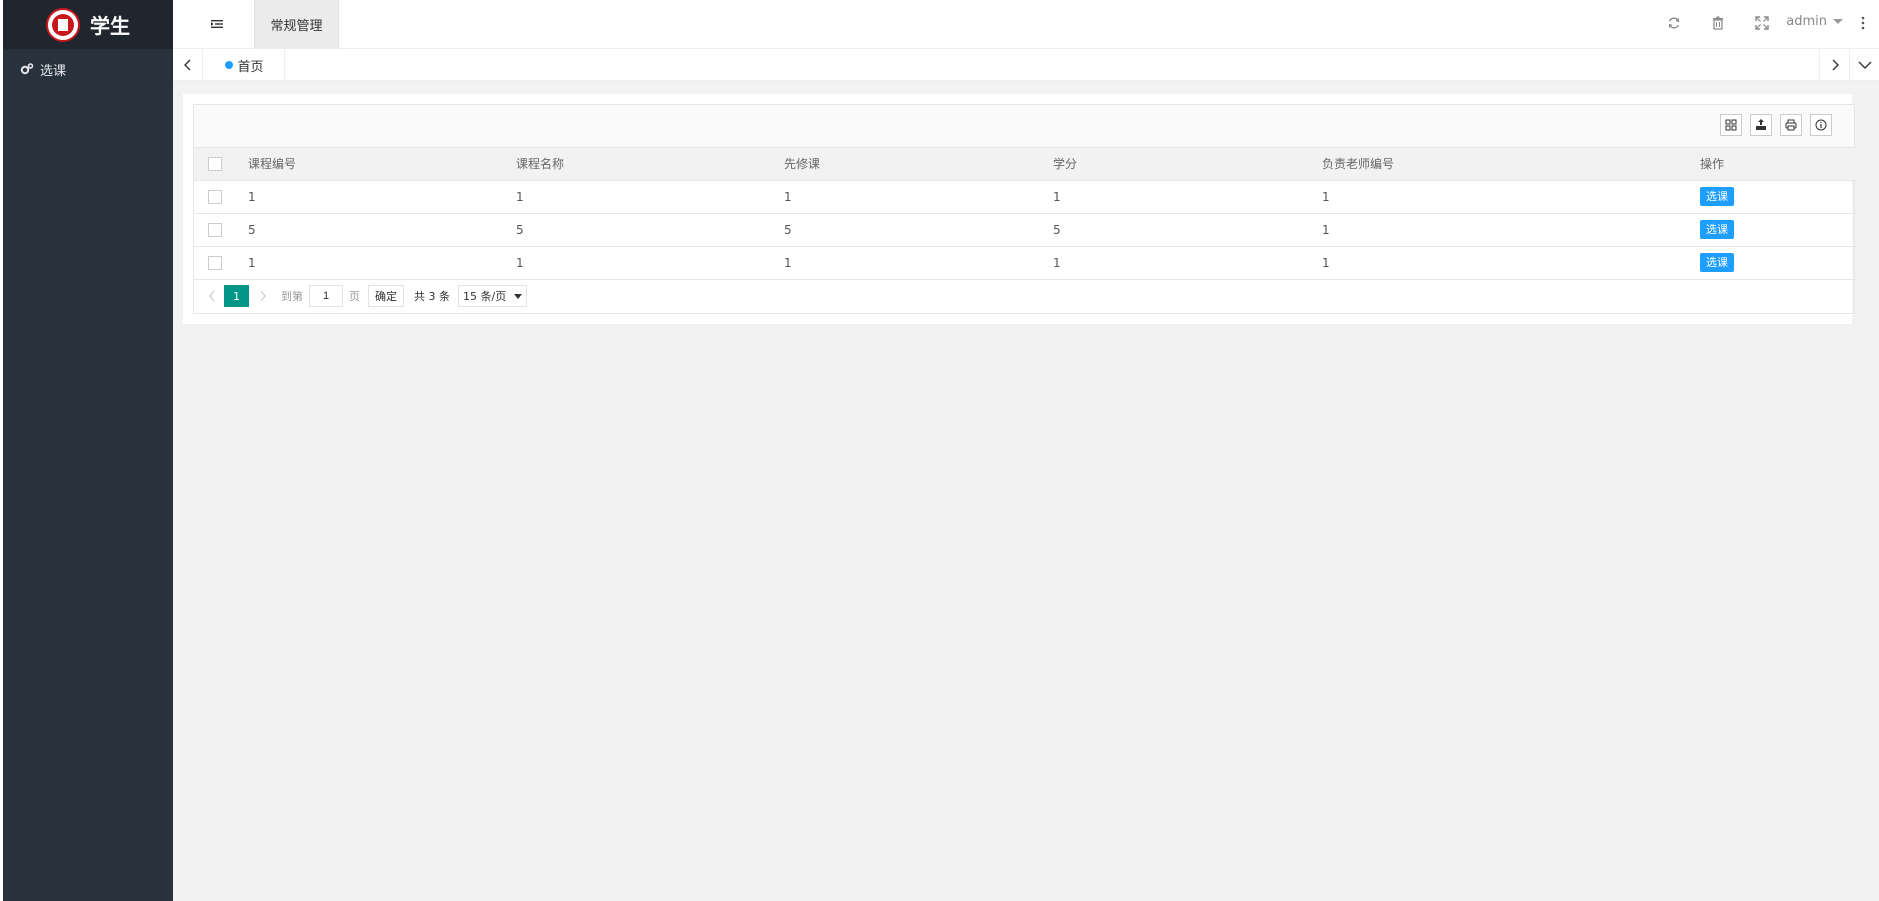 The height and width of the screenshot is (901, 1879). What do you see at coordinates (1065, 163) in the screenshot?
I see `column-header: 学分` at bounding box center [1065, 163].